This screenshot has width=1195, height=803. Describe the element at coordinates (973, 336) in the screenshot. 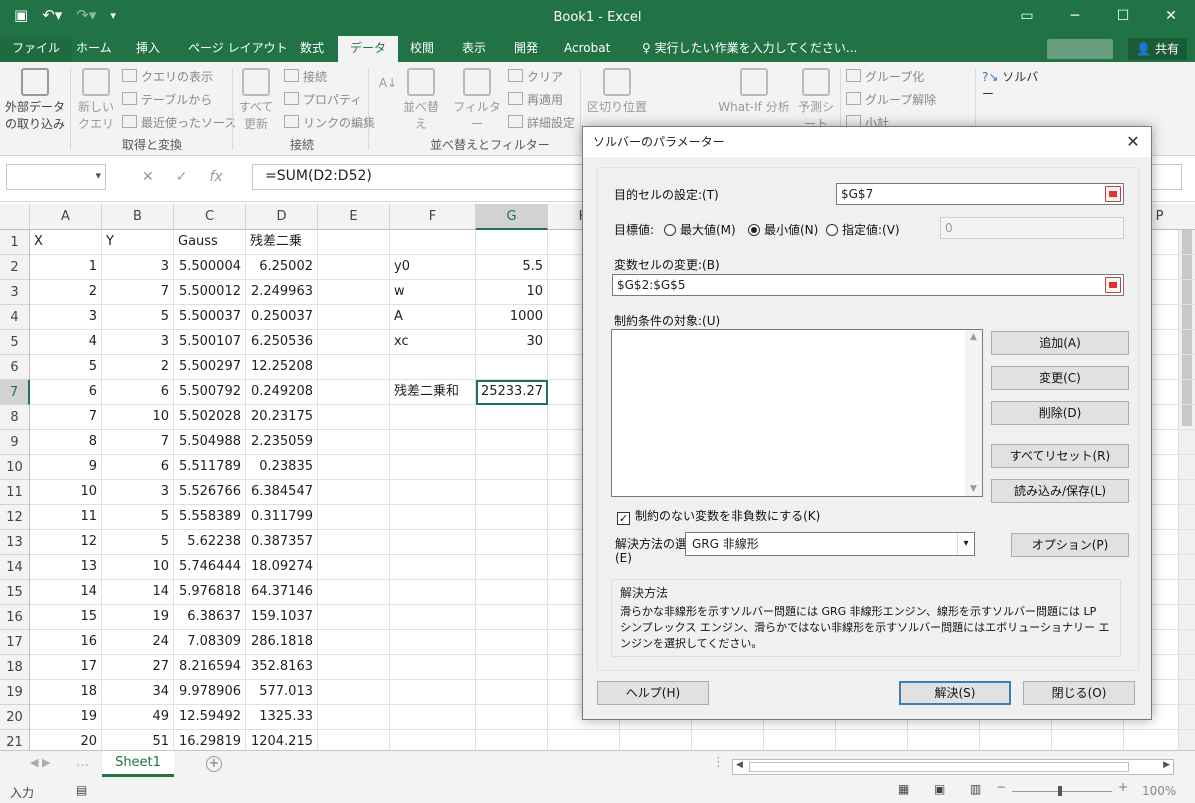

I see `scroll-up-icon: ▲` at that location.